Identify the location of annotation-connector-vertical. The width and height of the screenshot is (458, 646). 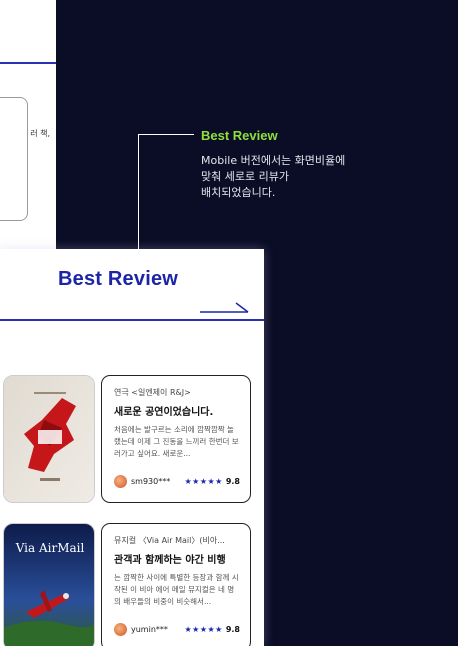
(138, 200).